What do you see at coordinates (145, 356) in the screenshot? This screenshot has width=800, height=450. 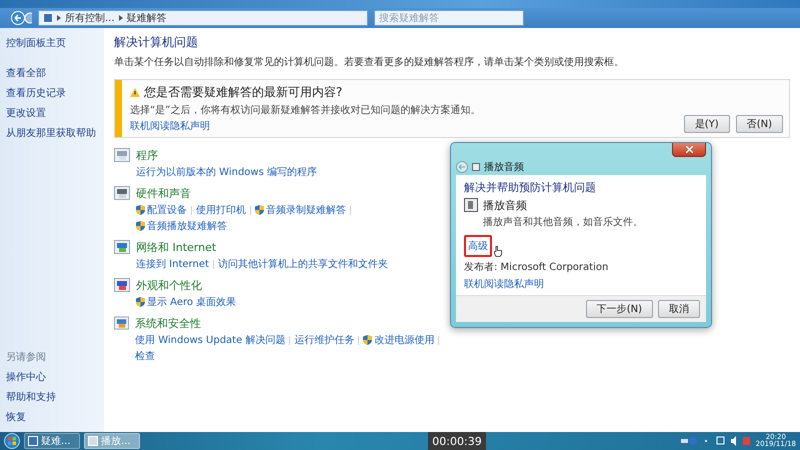 I see `task-link: 检查` at bounding box center [145, 356].